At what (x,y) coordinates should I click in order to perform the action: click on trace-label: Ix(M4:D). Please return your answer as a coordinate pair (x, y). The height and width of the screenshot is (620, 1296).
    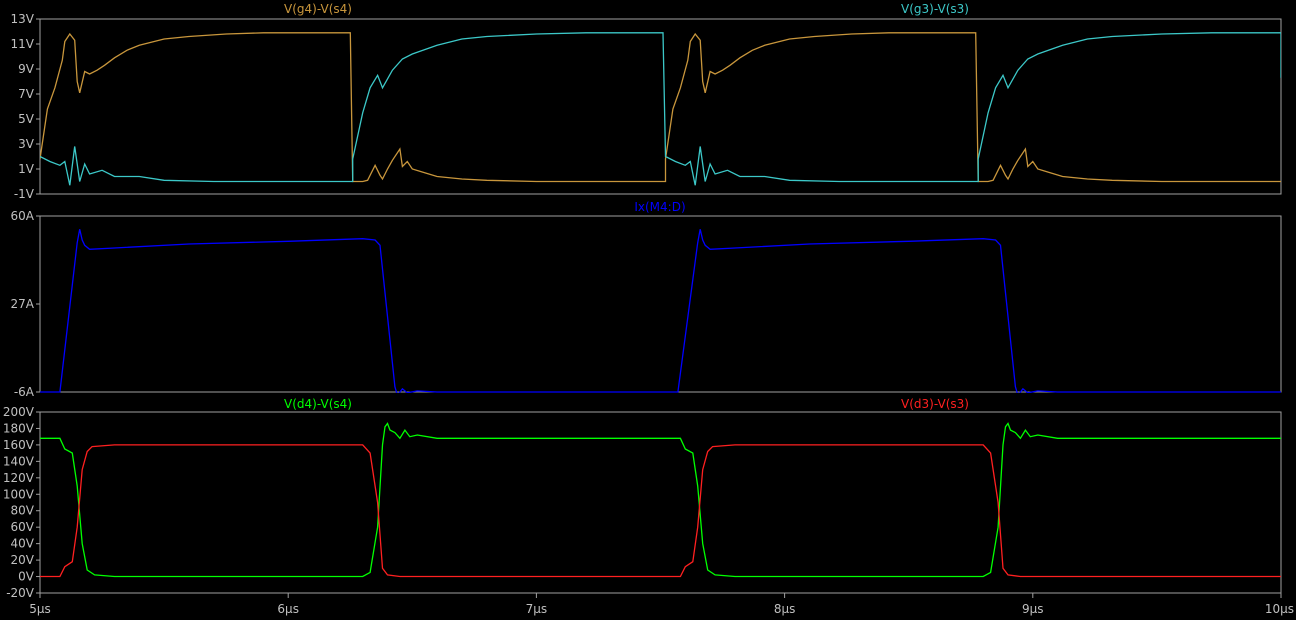
    Looking at the image, I should click on (659, 207).